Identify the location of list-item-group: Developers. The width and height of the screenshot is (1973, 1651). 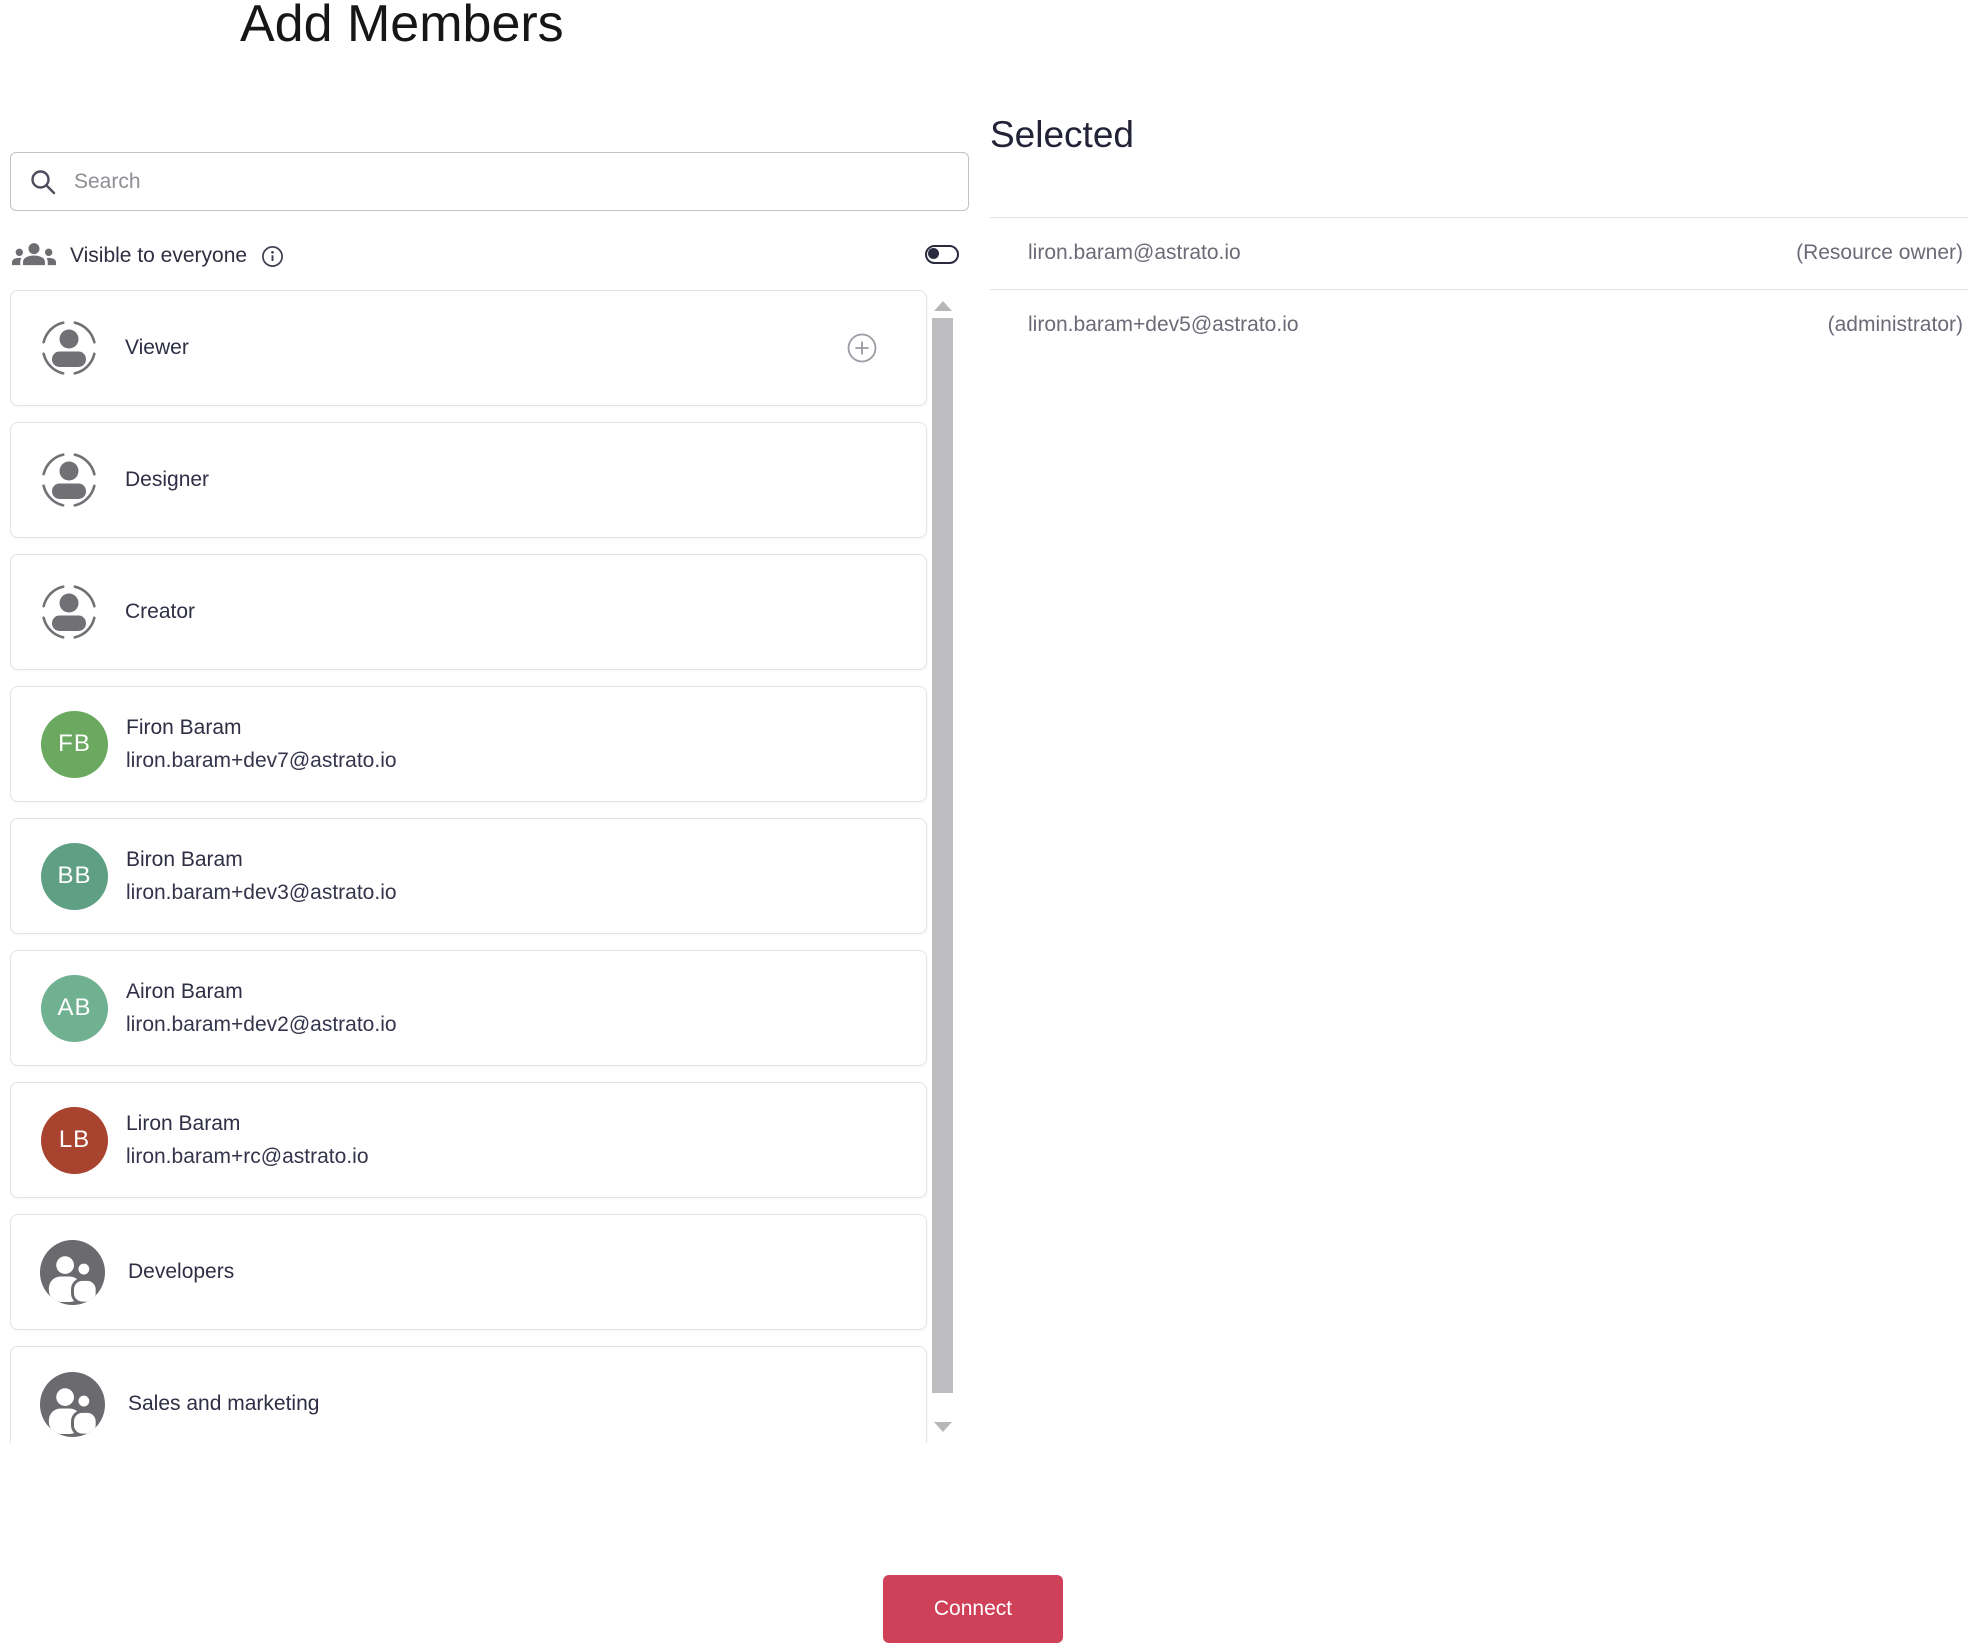
(468, 1272).